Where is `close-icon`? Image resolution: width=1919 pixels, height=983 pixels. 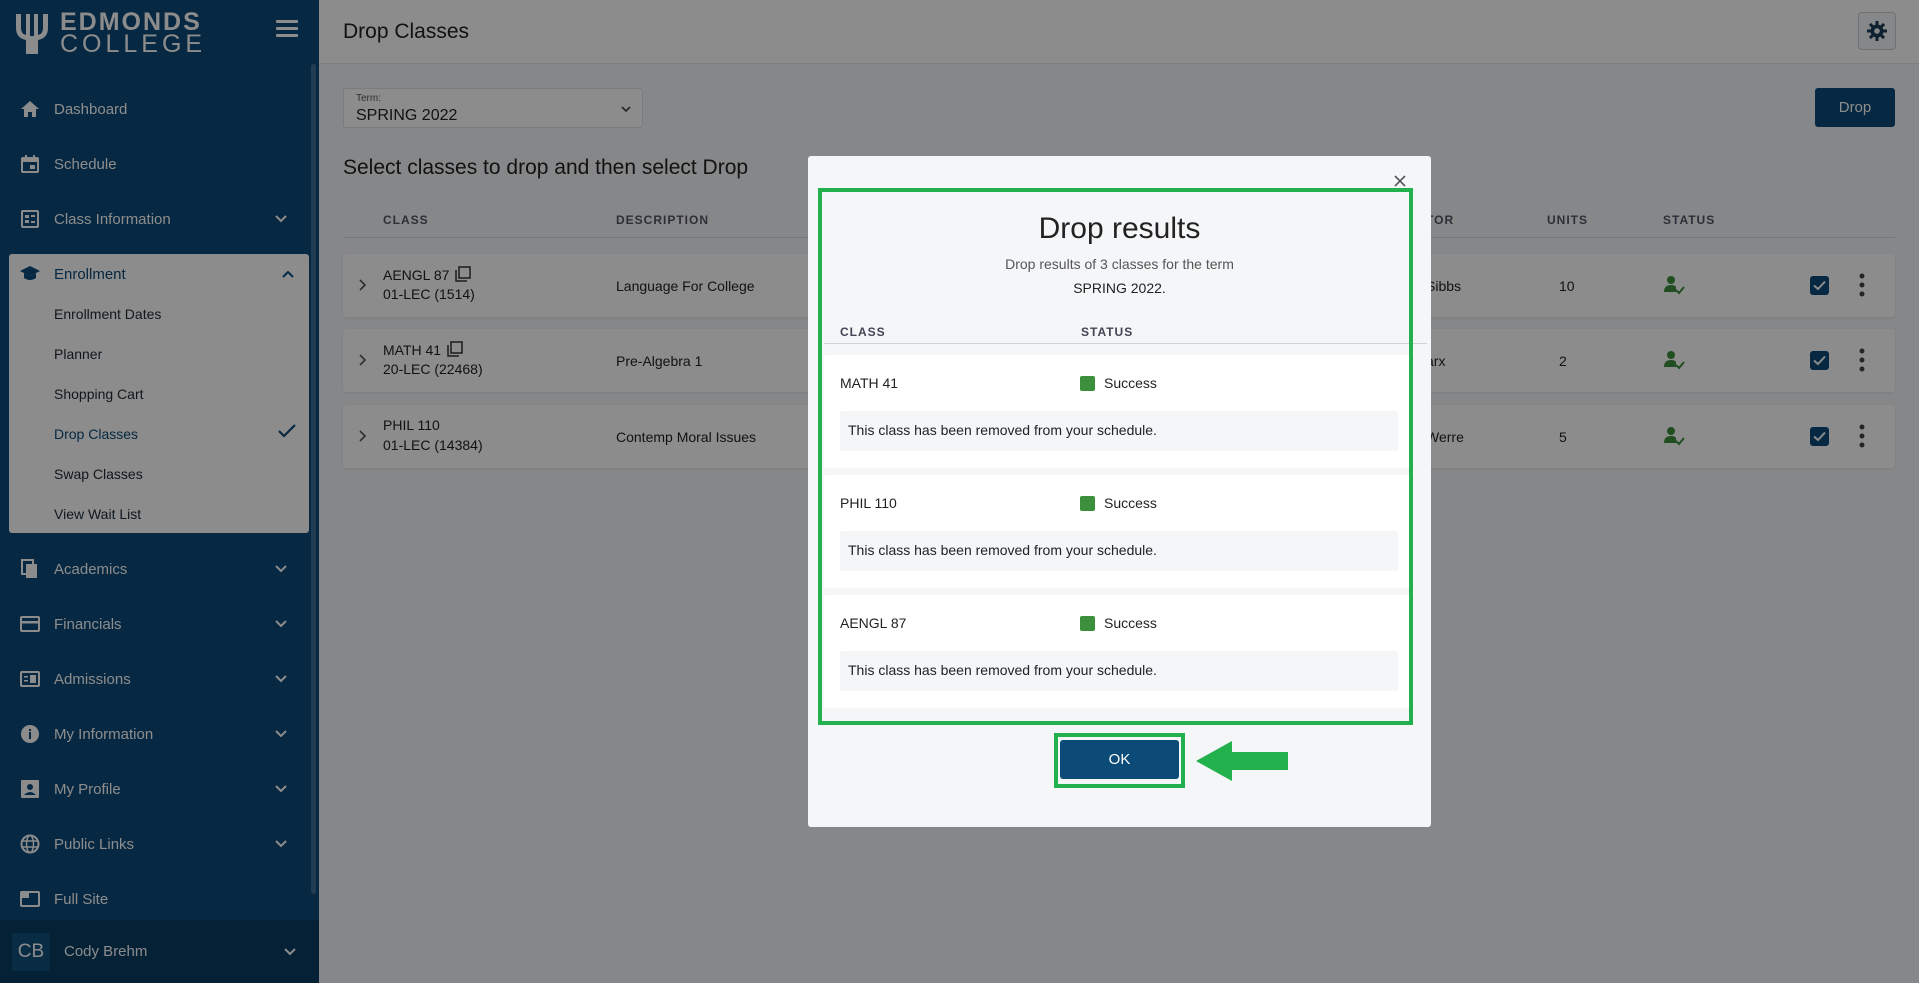 close-icon is located at coordinates (1400, 181).